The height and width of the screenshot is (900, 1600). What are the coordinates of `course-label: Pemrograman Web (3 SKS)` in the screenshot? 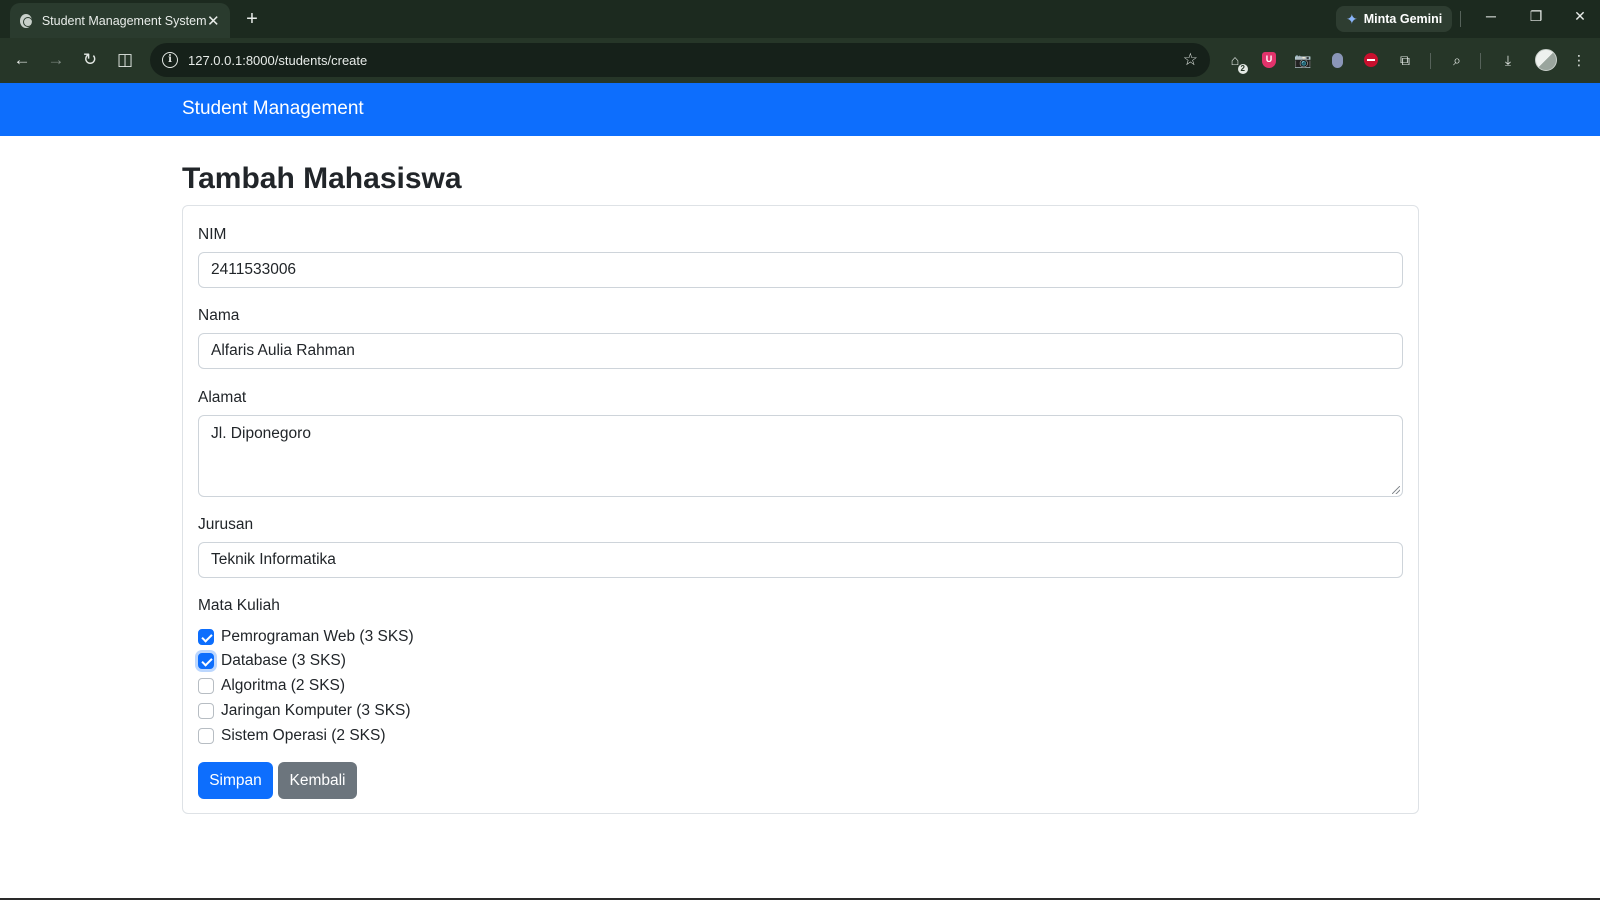 It's located at (317, 637).